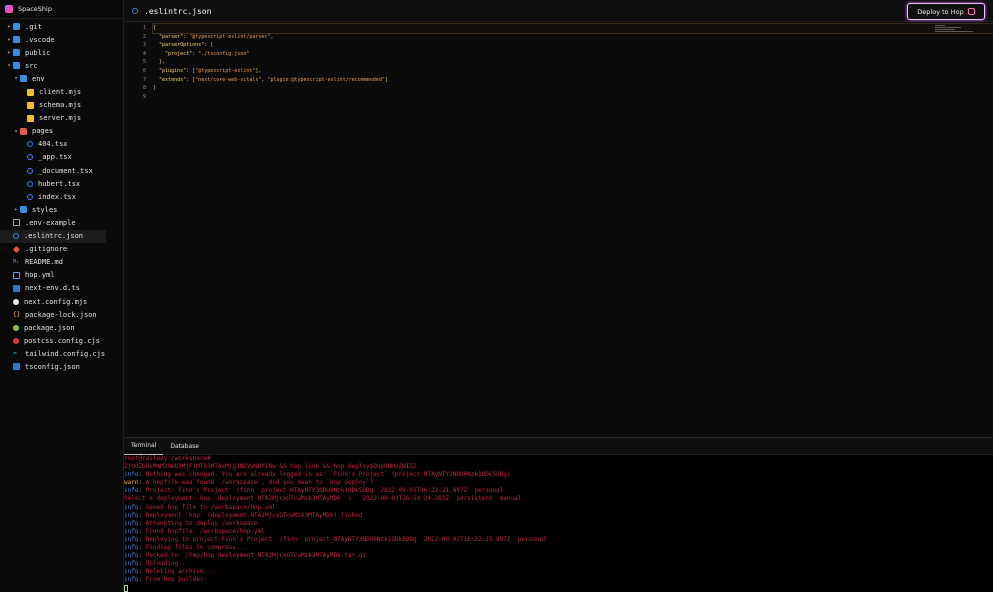 Image resolution: width=993 pixels, height=592 pixels. Describe the element at coordinates (144, 79) in the screenshot. I see `line-number: 7` at that location.